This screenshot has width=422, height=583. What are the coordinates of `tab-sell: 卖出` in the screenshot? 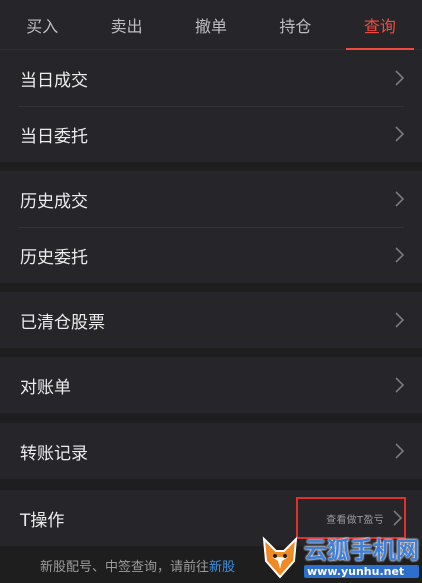 It's located at (126, 24).